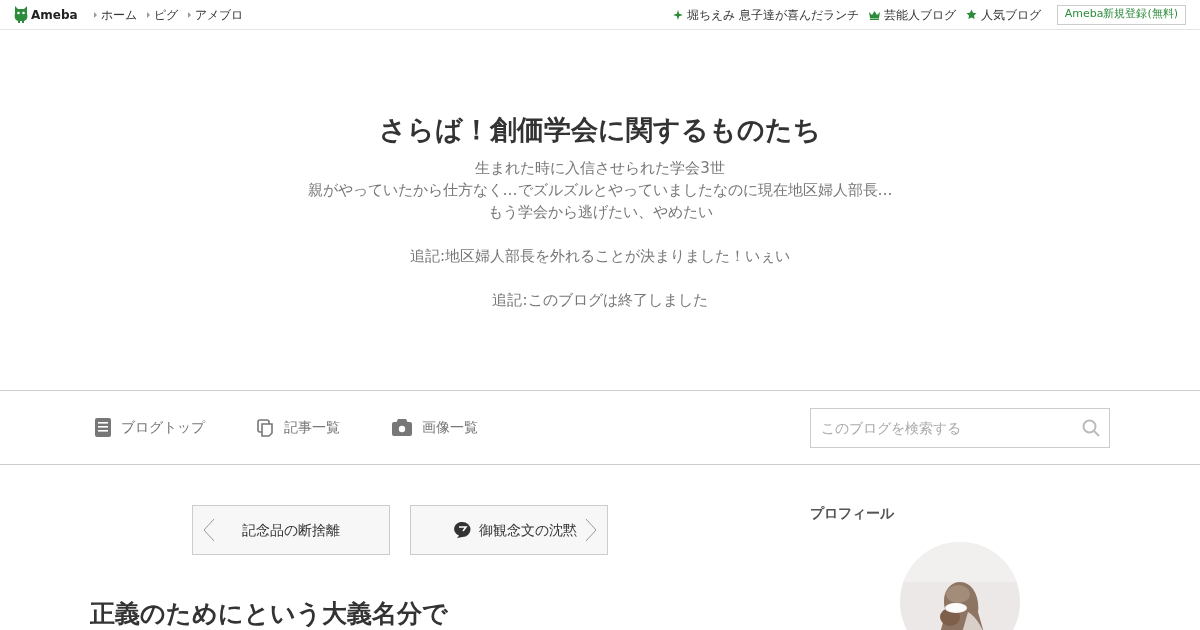 Image resolution: width=1200 pixels, height=630 pixels. I want to click on search-field: このブログを検索する, so click(960, 427).